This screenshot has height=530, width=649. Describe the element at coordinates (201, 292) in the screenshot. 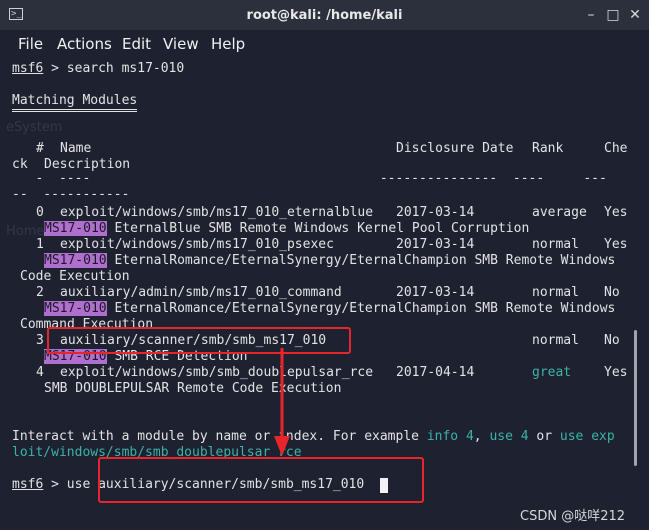

I see `row-name: auxiliary/admin/smb/ms17_010_command` at that location.